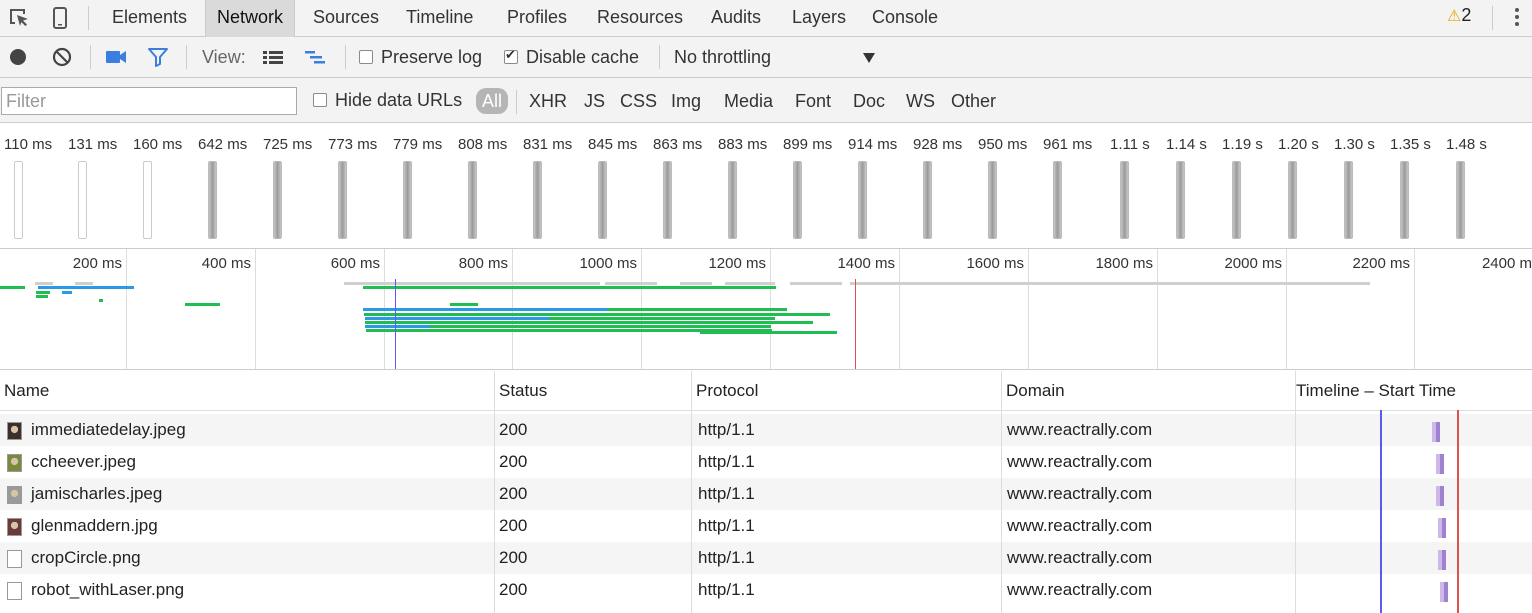 Image resolution: width=1532 pixels, height=613 pixels. Describe the element at coordinates (511, 55) in the screenshot. I see `disable-cache-checkbox` at that location.